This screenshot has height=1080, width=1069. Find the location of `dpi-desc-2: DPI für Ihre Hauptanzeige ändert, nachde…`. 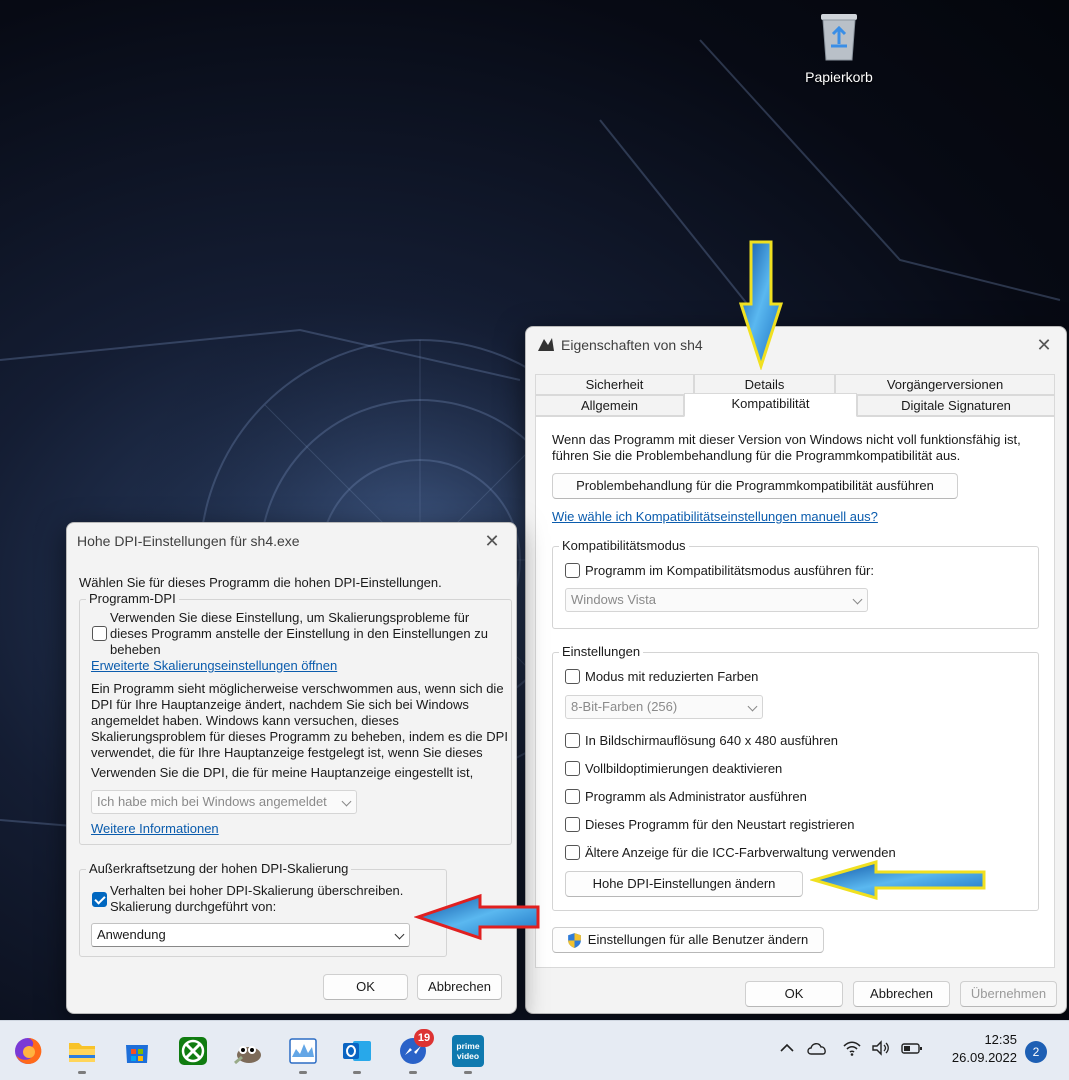

dpi-desc-2: DPI für Ihre Hauptanzeige ändert, nachde… is located at coordinates (280, 704).